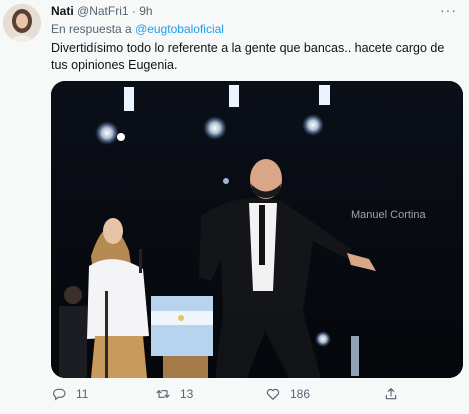 This screenshot has height=414, width=469. Describe the element at coordinates (91, 29) in the screenshot. I see `reply-prefix: En respuesta a` at that location.